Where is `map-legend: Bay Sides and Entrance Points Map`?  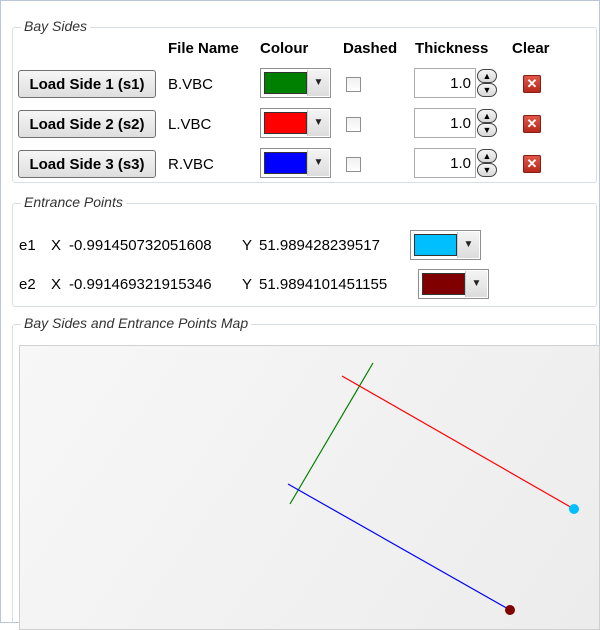
map-legend: Bay Sides and Entrance Points Map is located at coordinates (136, 323).